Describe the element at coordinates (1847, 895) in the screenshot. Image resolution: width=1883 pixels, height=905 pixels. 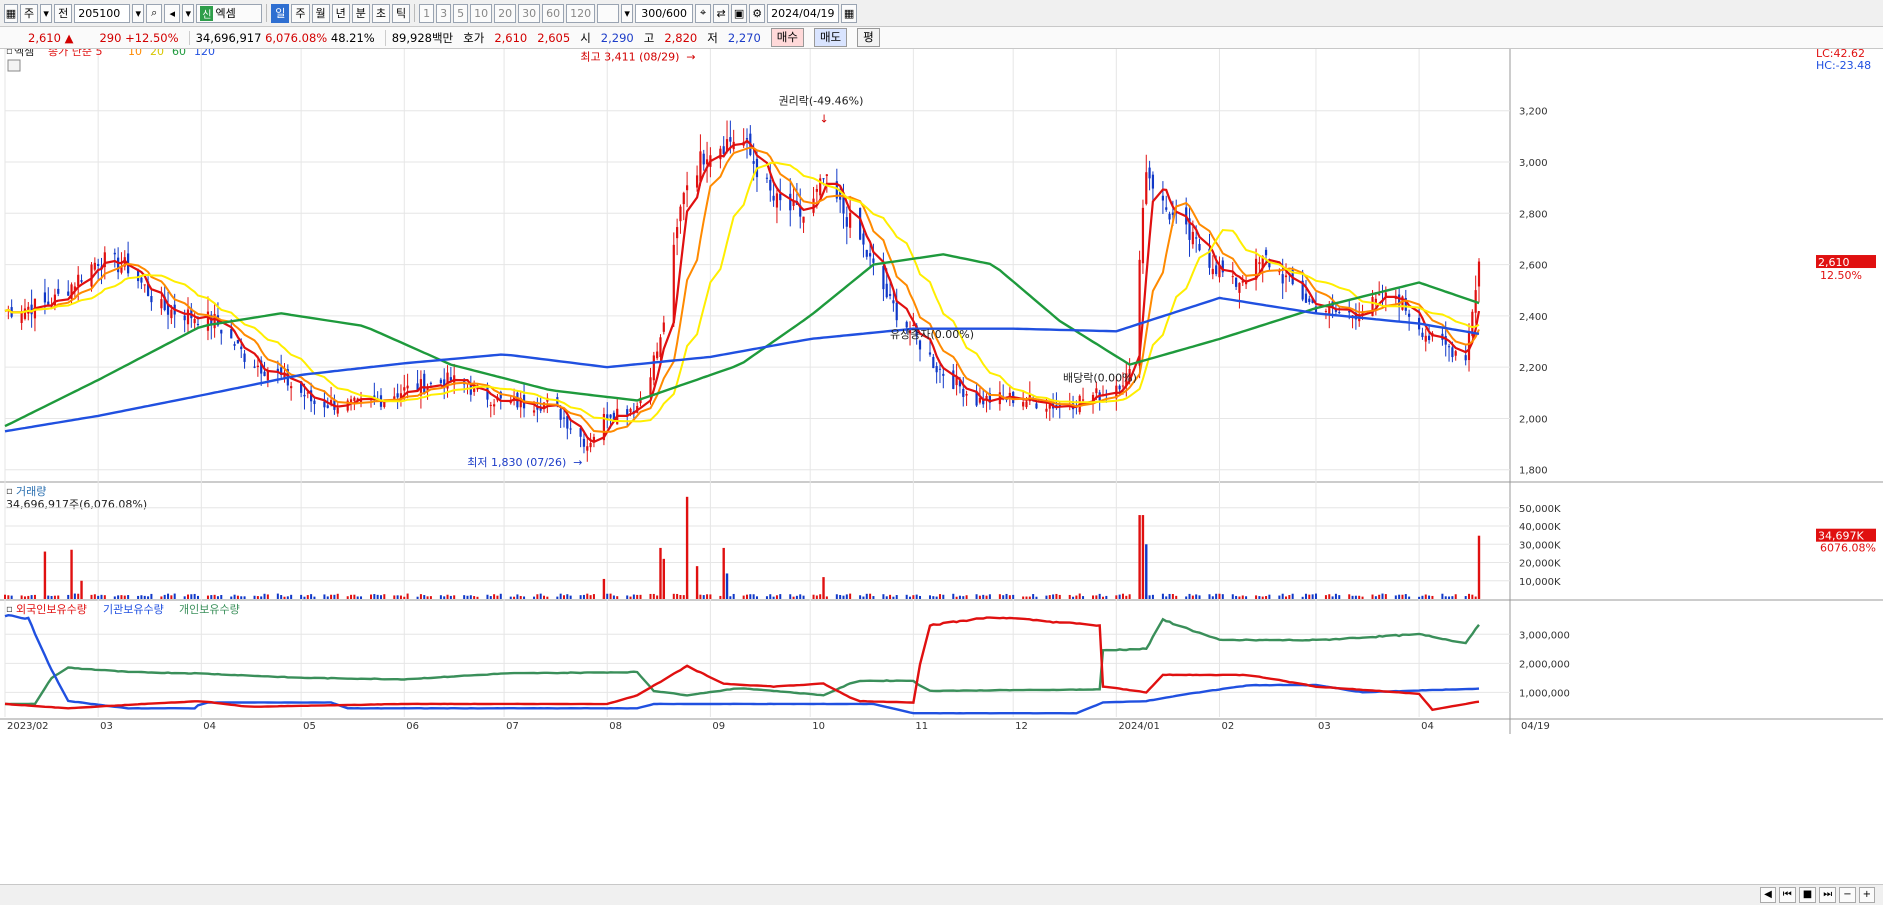
I see `zoom-out-icon: −` at that location.